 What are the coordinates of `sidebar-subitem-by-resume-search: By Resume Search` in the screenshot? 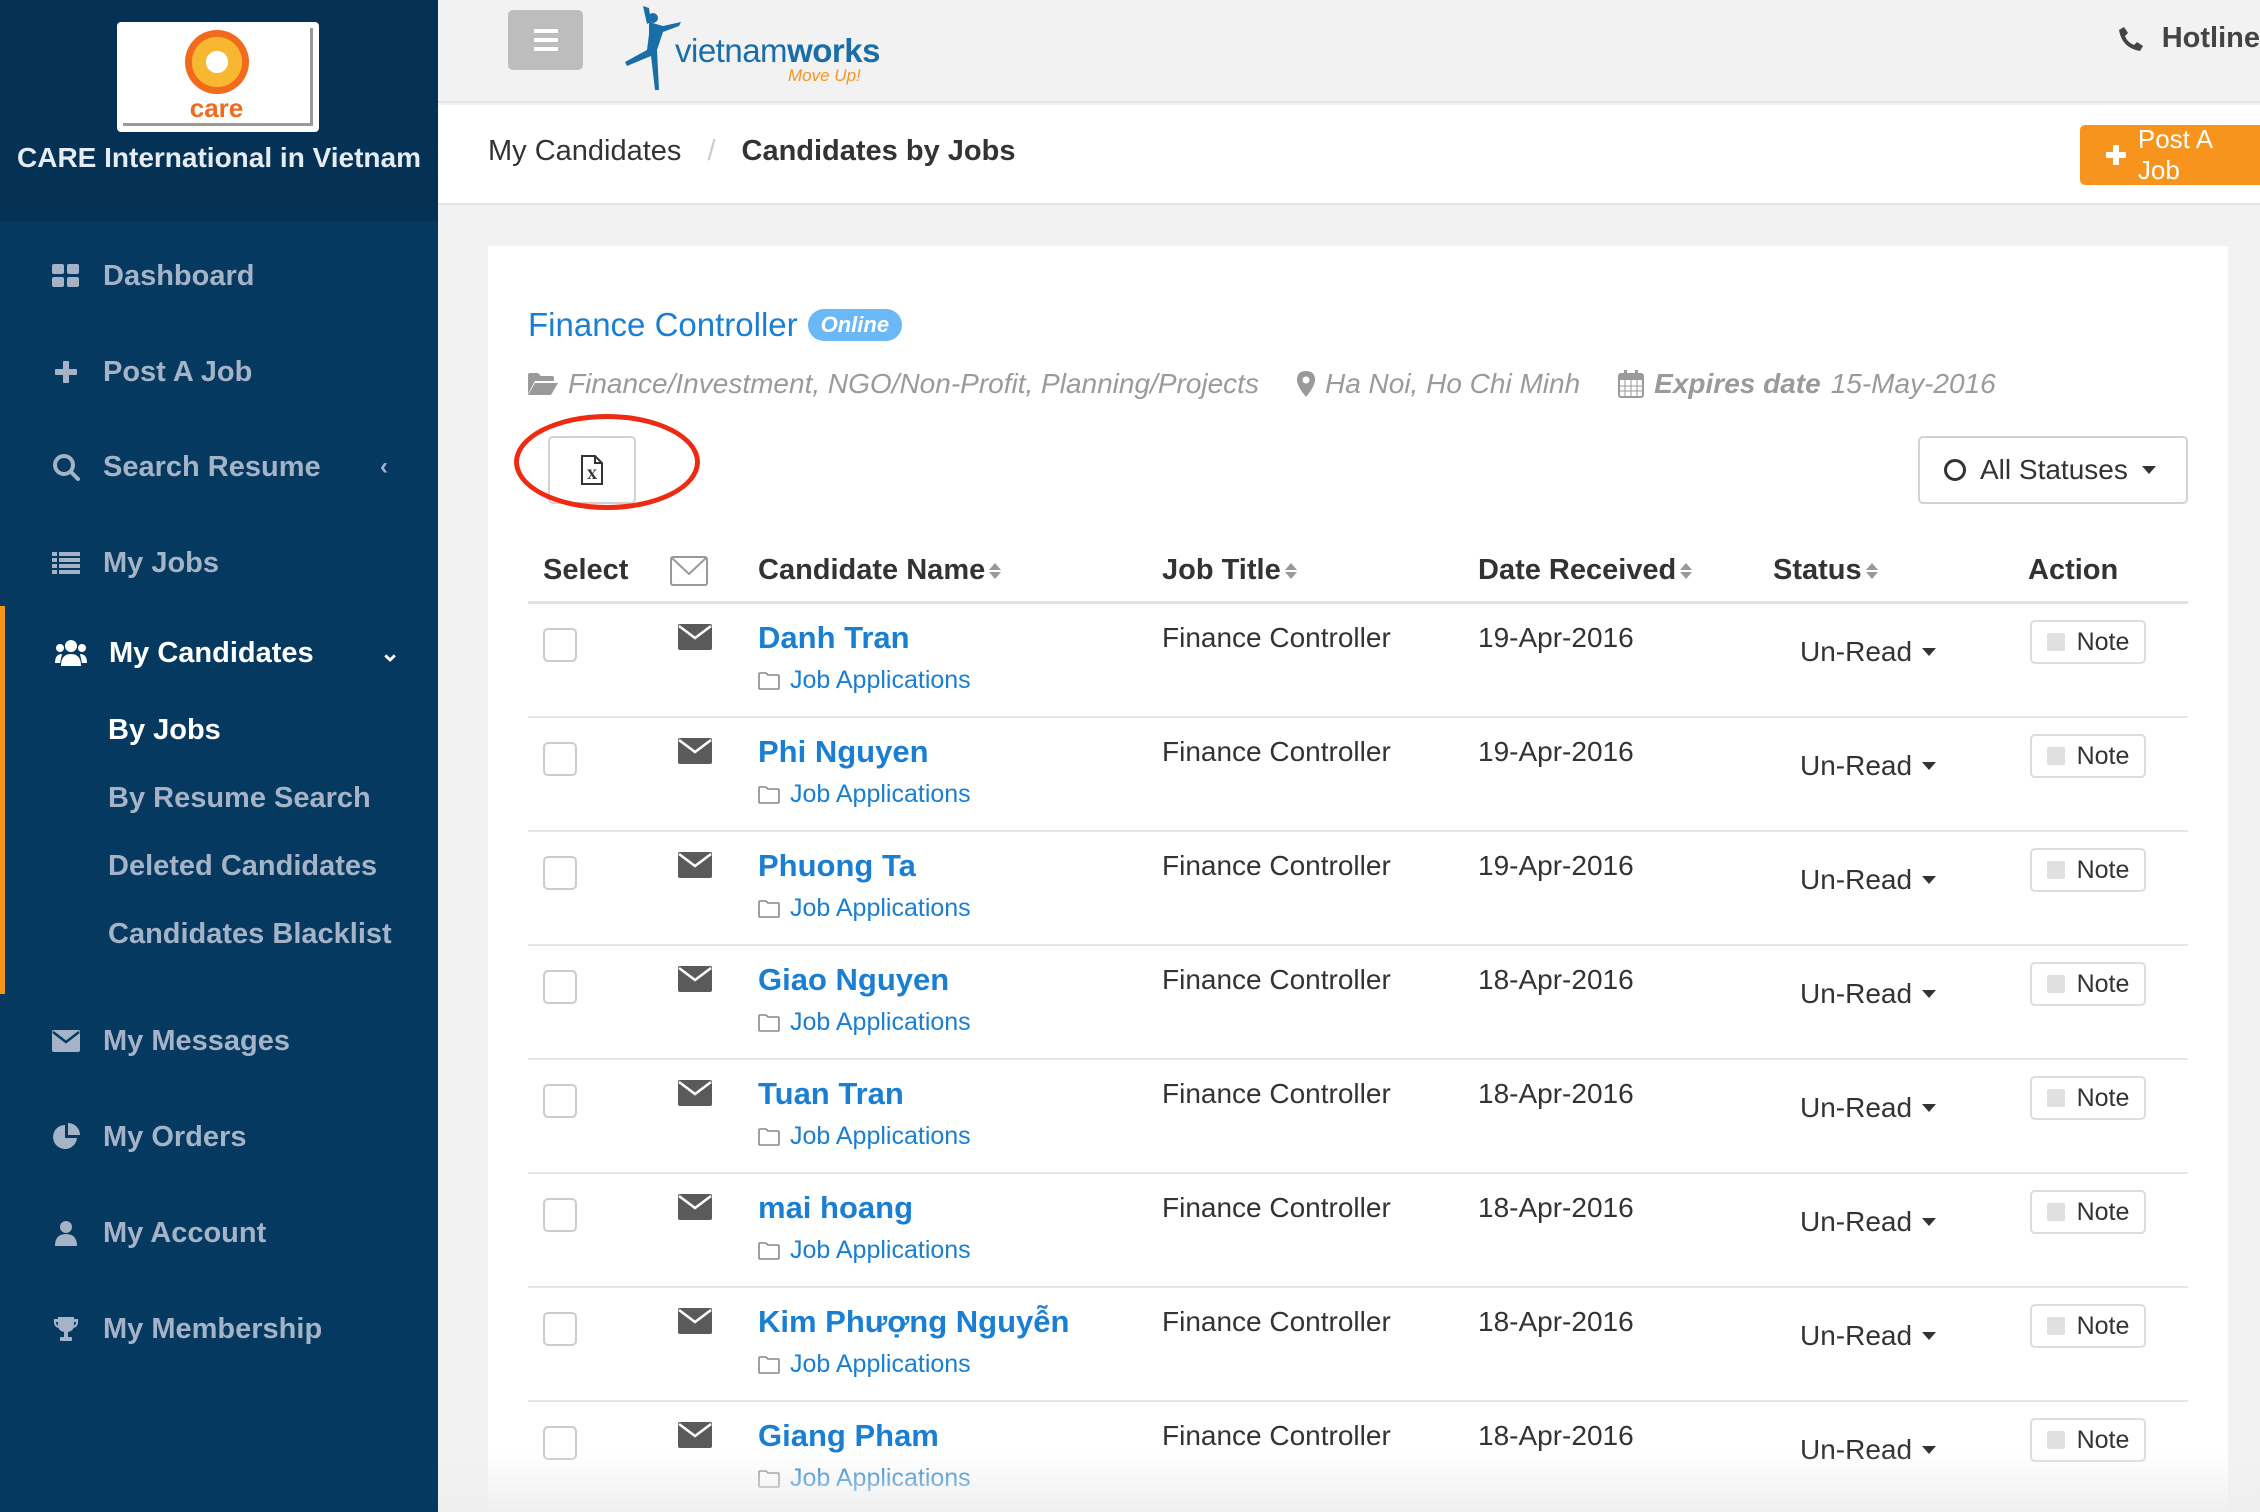 It's located at (239, 798).